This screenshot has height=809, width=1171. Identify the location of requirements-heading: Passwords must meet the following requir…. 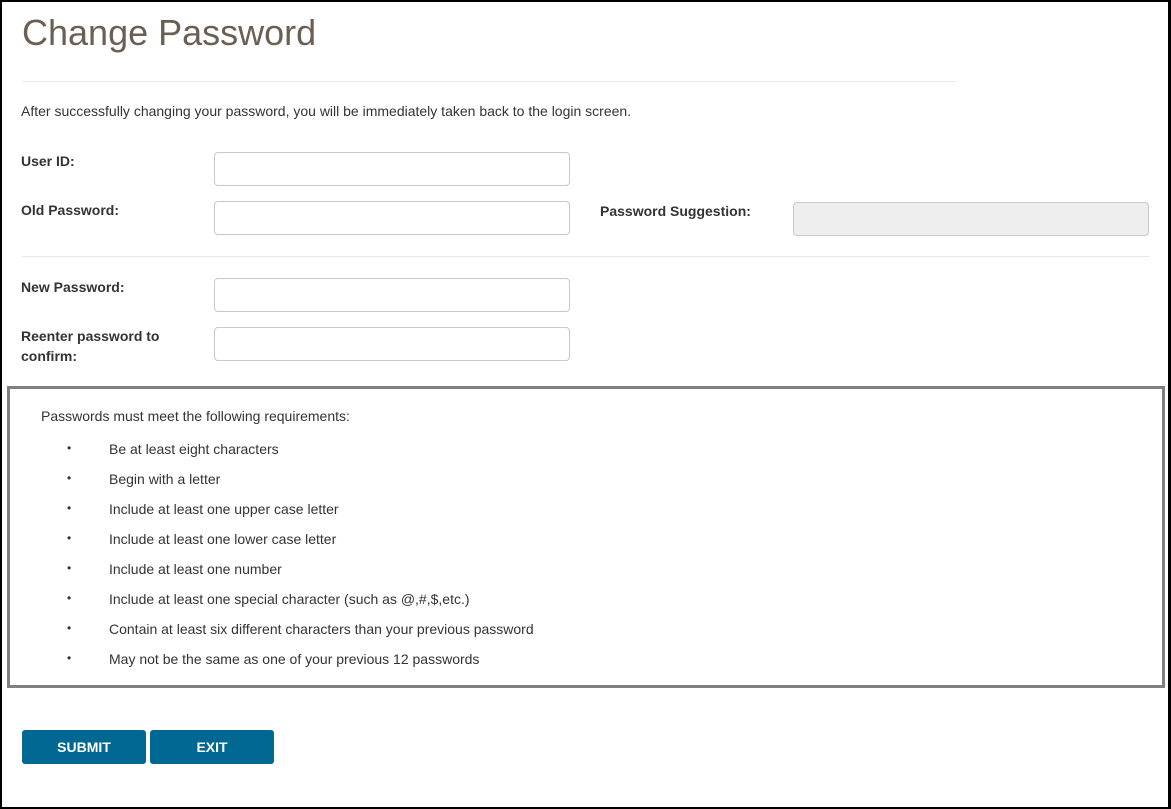
(195, 416).